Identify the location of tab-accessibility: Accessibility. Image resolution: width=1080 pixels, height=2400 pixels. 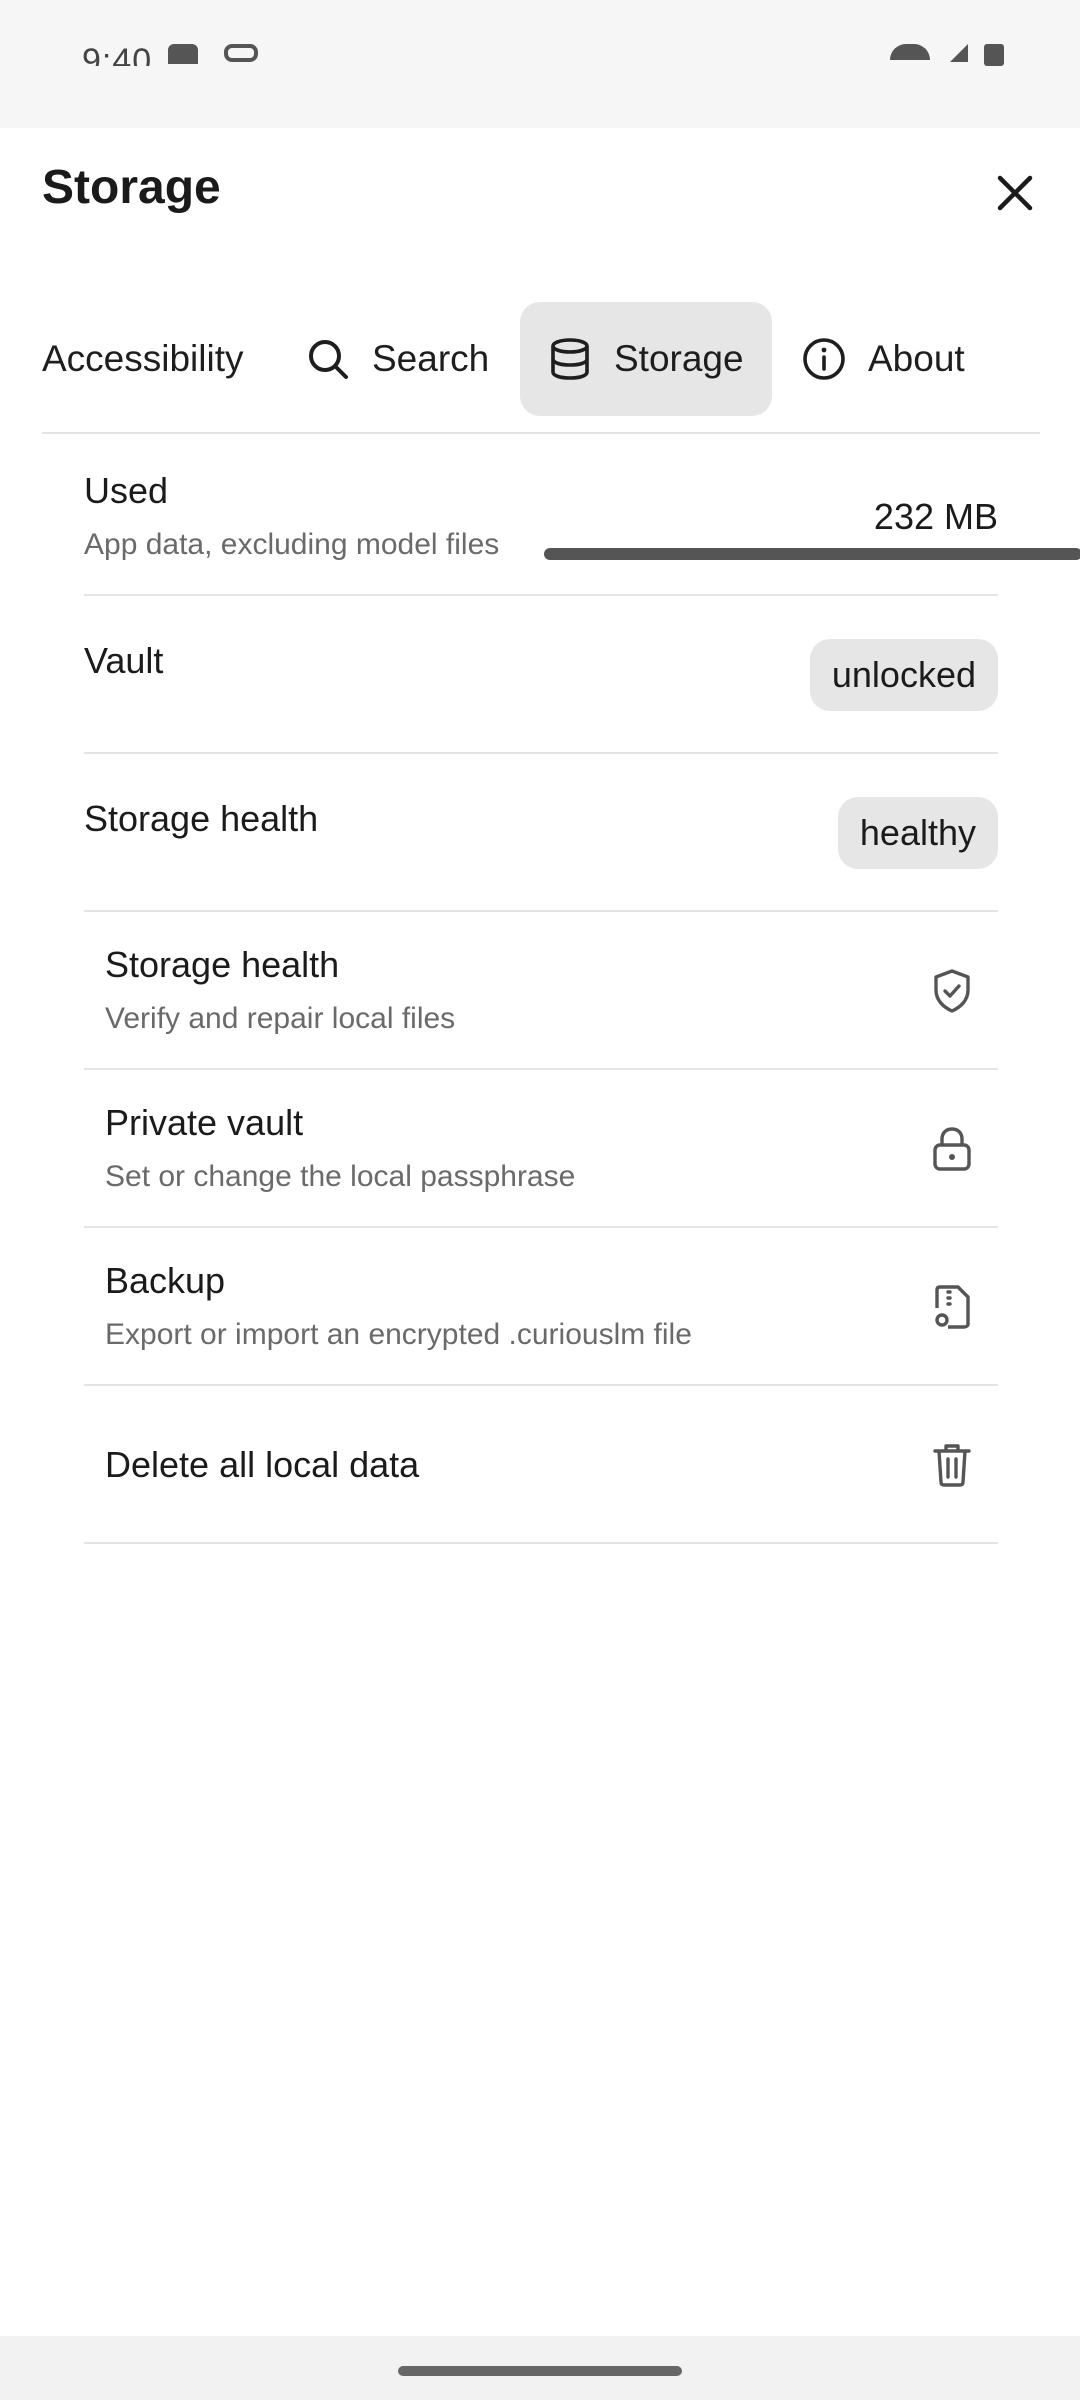
(143, 359).